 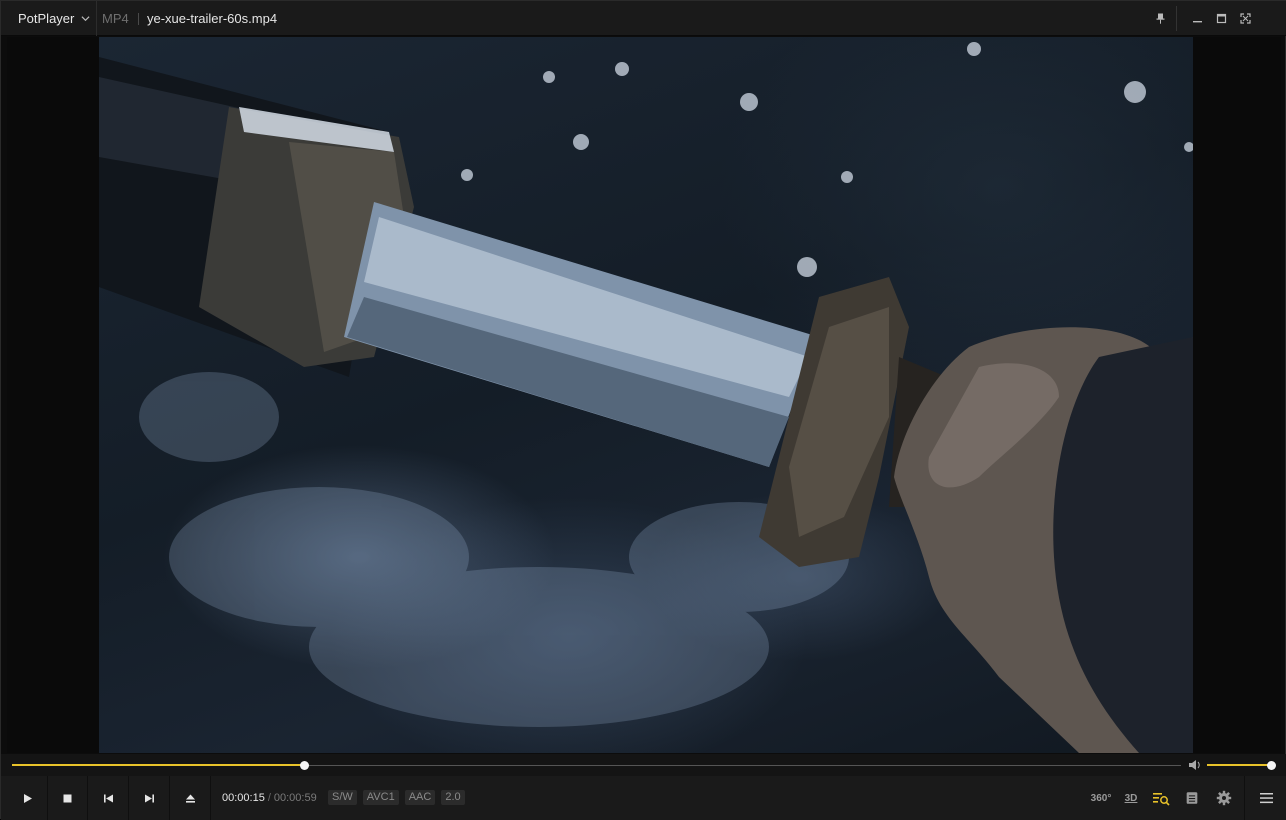 I want to click on volume-icon, so click(x=1195, y=765).